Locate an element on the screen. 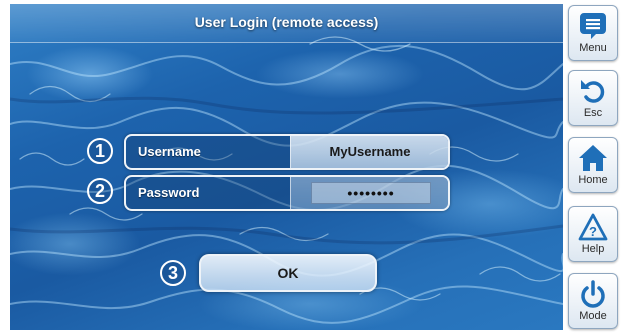 This screenshot has width=621, height=334. password-input: •••••••• is located at coordinates (371, 193).